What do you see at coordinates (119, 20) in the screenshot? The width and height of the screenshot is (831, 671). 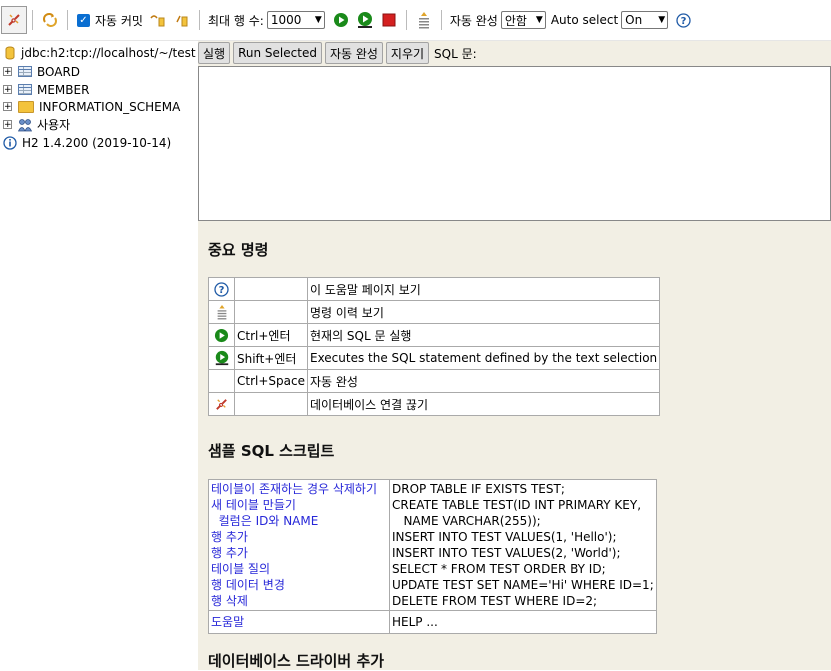 I see `auto-commit-label: 자동 커밋` at bounding box center [119, 20].